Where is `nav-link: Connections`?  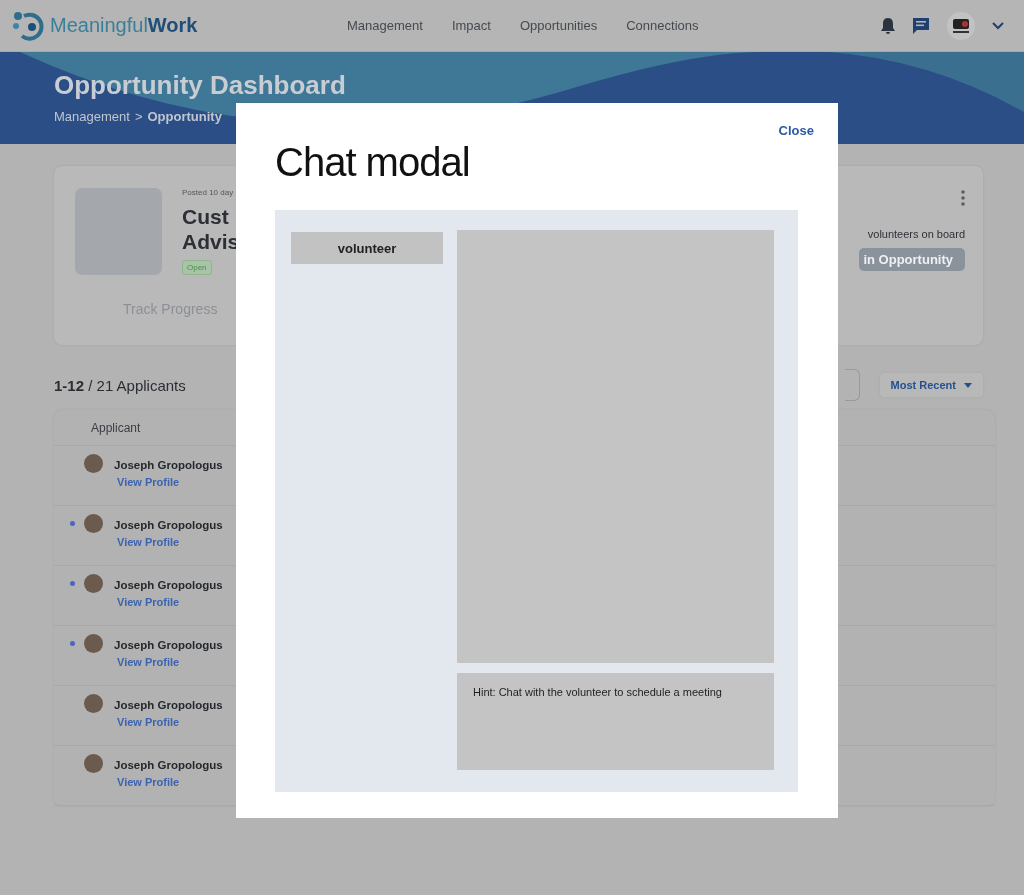 nav-link: Connections is located at coordinates (662, 25).